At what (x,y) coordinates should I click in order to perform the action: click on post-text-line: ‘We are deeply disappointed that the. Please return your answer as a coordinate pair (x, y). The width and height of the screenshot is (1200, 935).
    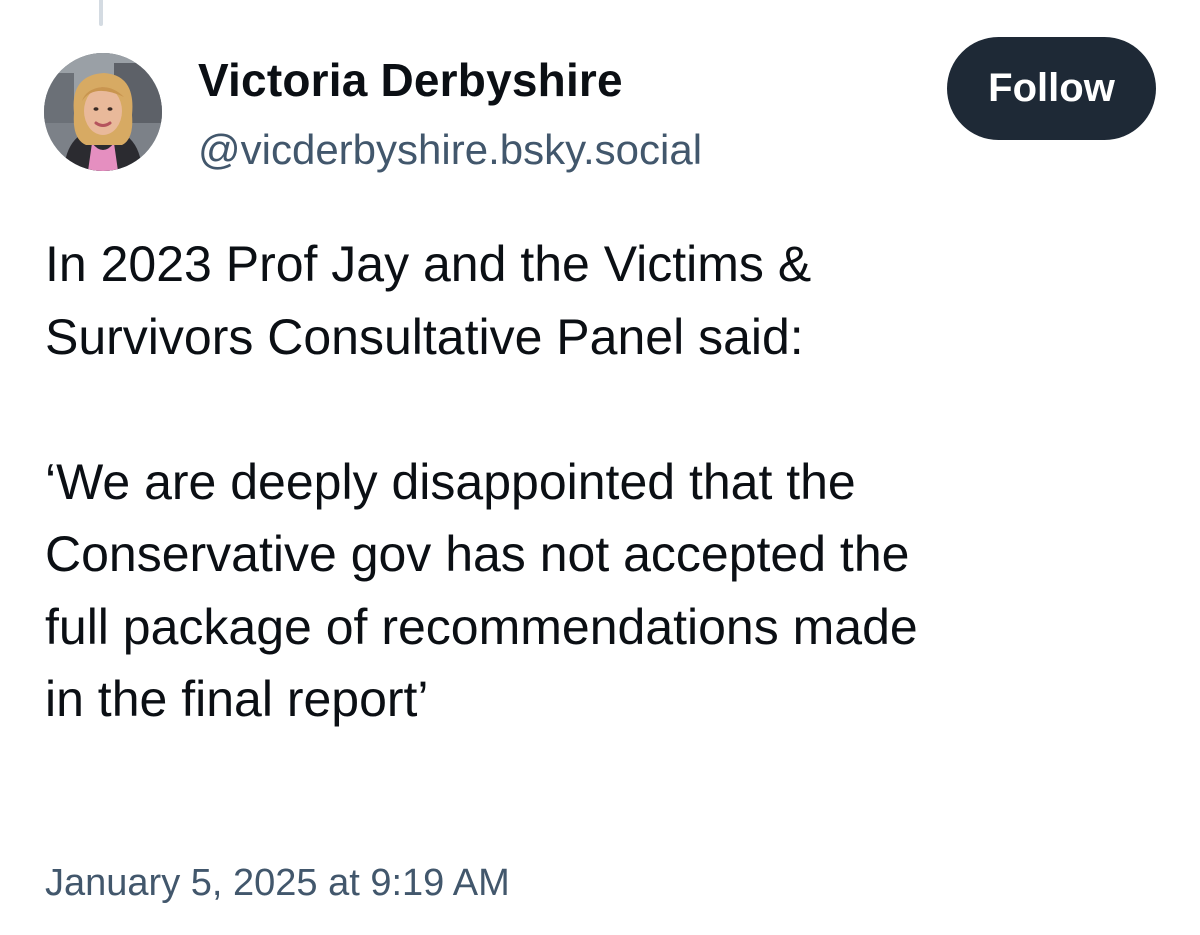
    Looking at the image, I should click on (450, 481).